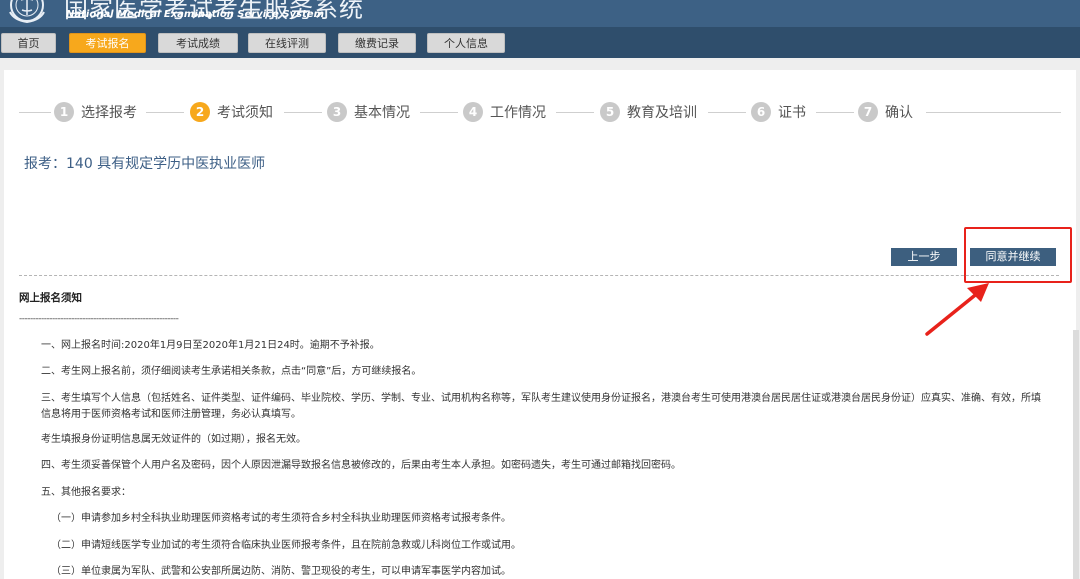 This screenshot has height=579, width=1080. Describe the element at coordinates (662, 113) in the screenshot. I see `step-label: 教育及培训` at that location.